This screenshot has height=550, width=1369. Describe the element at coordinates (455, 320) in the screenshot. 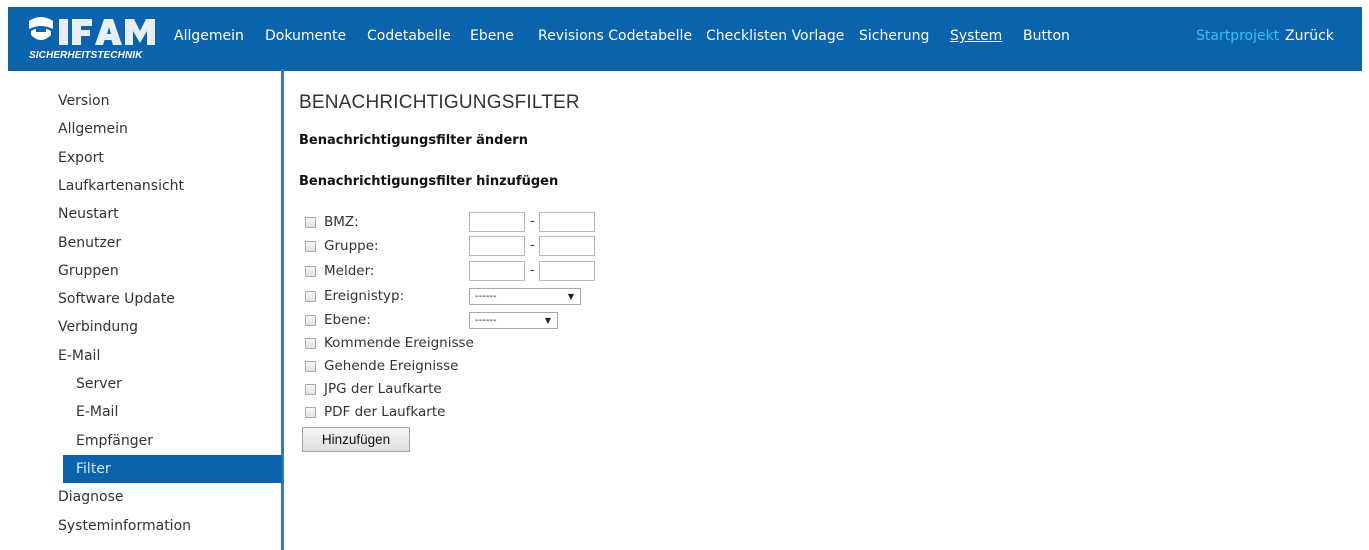

I see `filter-row-ebene: Ebene: ------ ▼` at that location.